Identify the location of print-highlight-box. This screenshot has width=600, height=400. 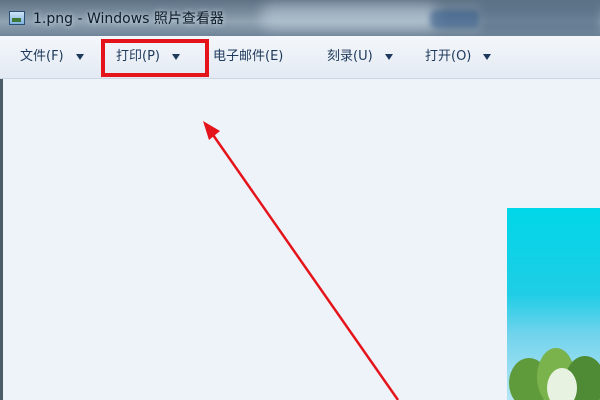
(155, 58).